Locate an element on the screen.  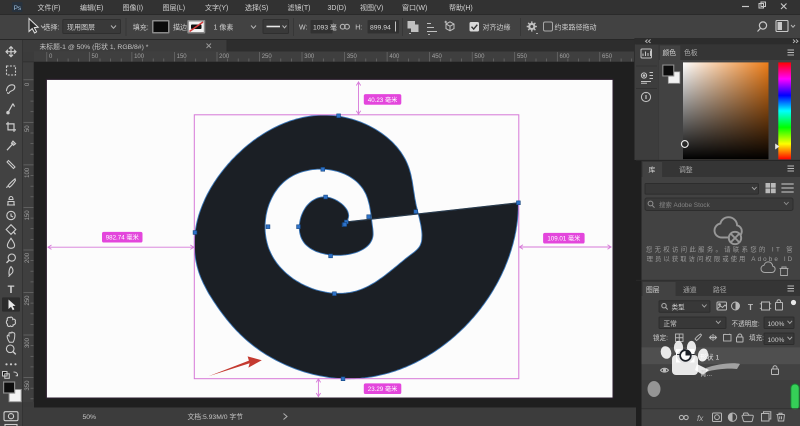
svg-text: 450 is located at coordinates (437, 57).